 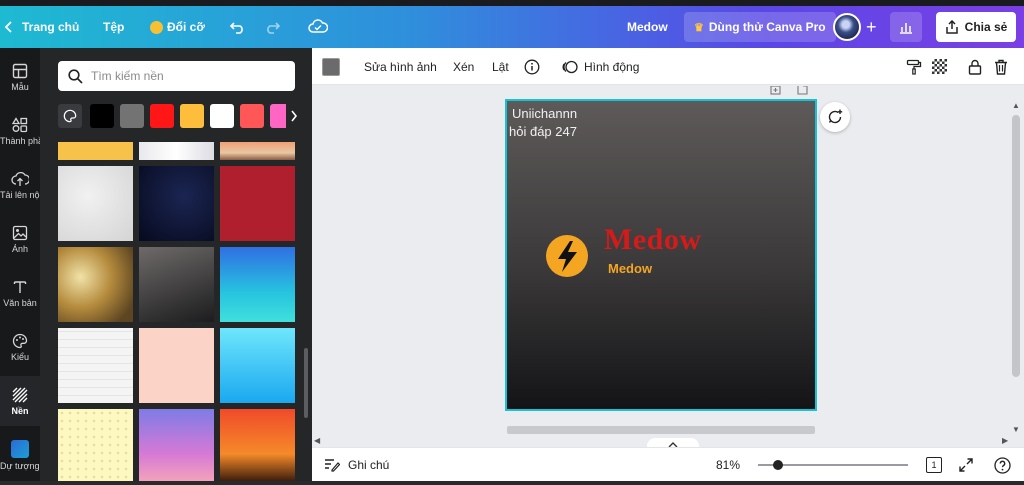 What do you see at coordinates (871, 27) in the screenshot?
I see `add-member-button: +` at bounding box center [871, 27].